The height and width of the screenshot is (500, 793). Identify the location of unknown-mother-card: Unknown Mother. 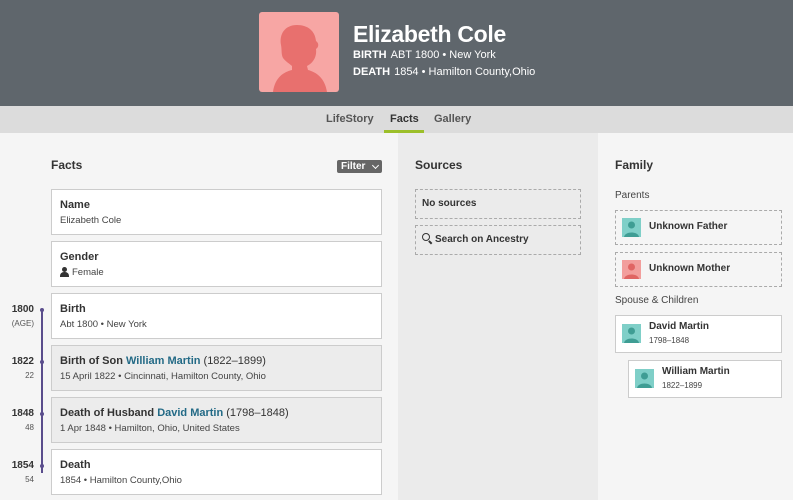
(698, 269).